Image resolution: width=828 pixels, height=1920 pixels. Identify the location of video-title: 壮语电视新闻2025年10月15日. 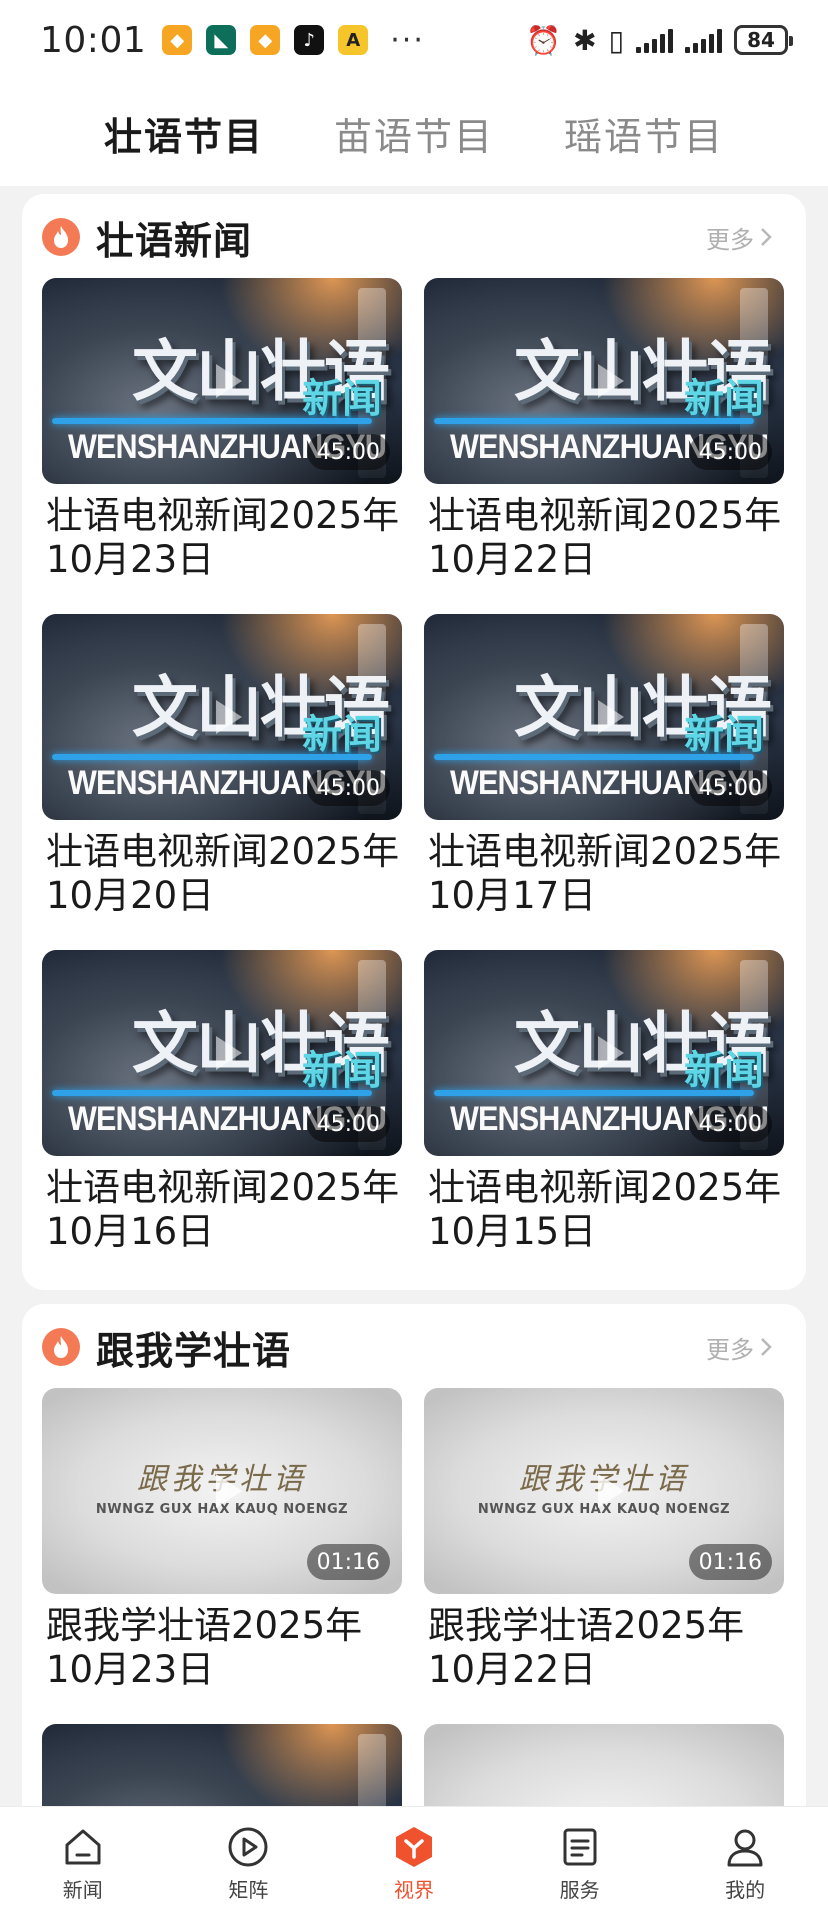
(606, 1210).